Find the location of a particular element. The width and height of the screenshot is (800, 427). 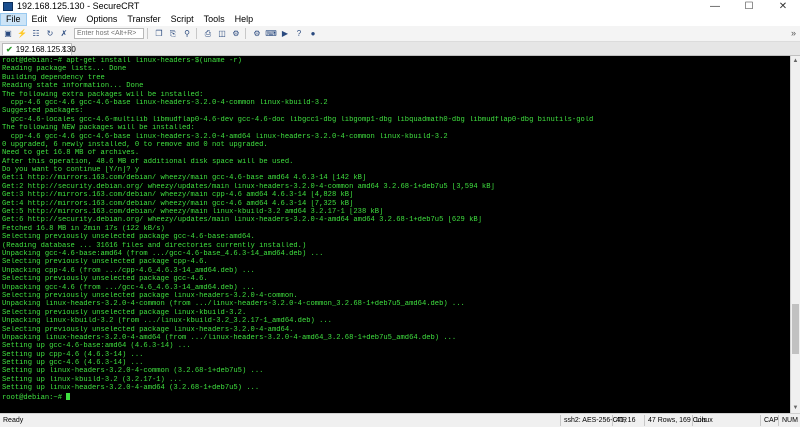

sftp-icon: ◫ is located at coordinates (222, 33).